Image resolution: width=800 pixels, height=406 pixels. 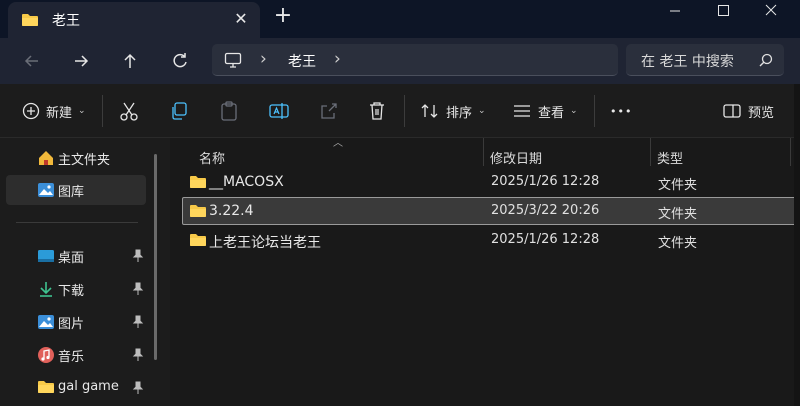 I want to click on sidebar-item-label: 图库, so click(x=71, y=192).